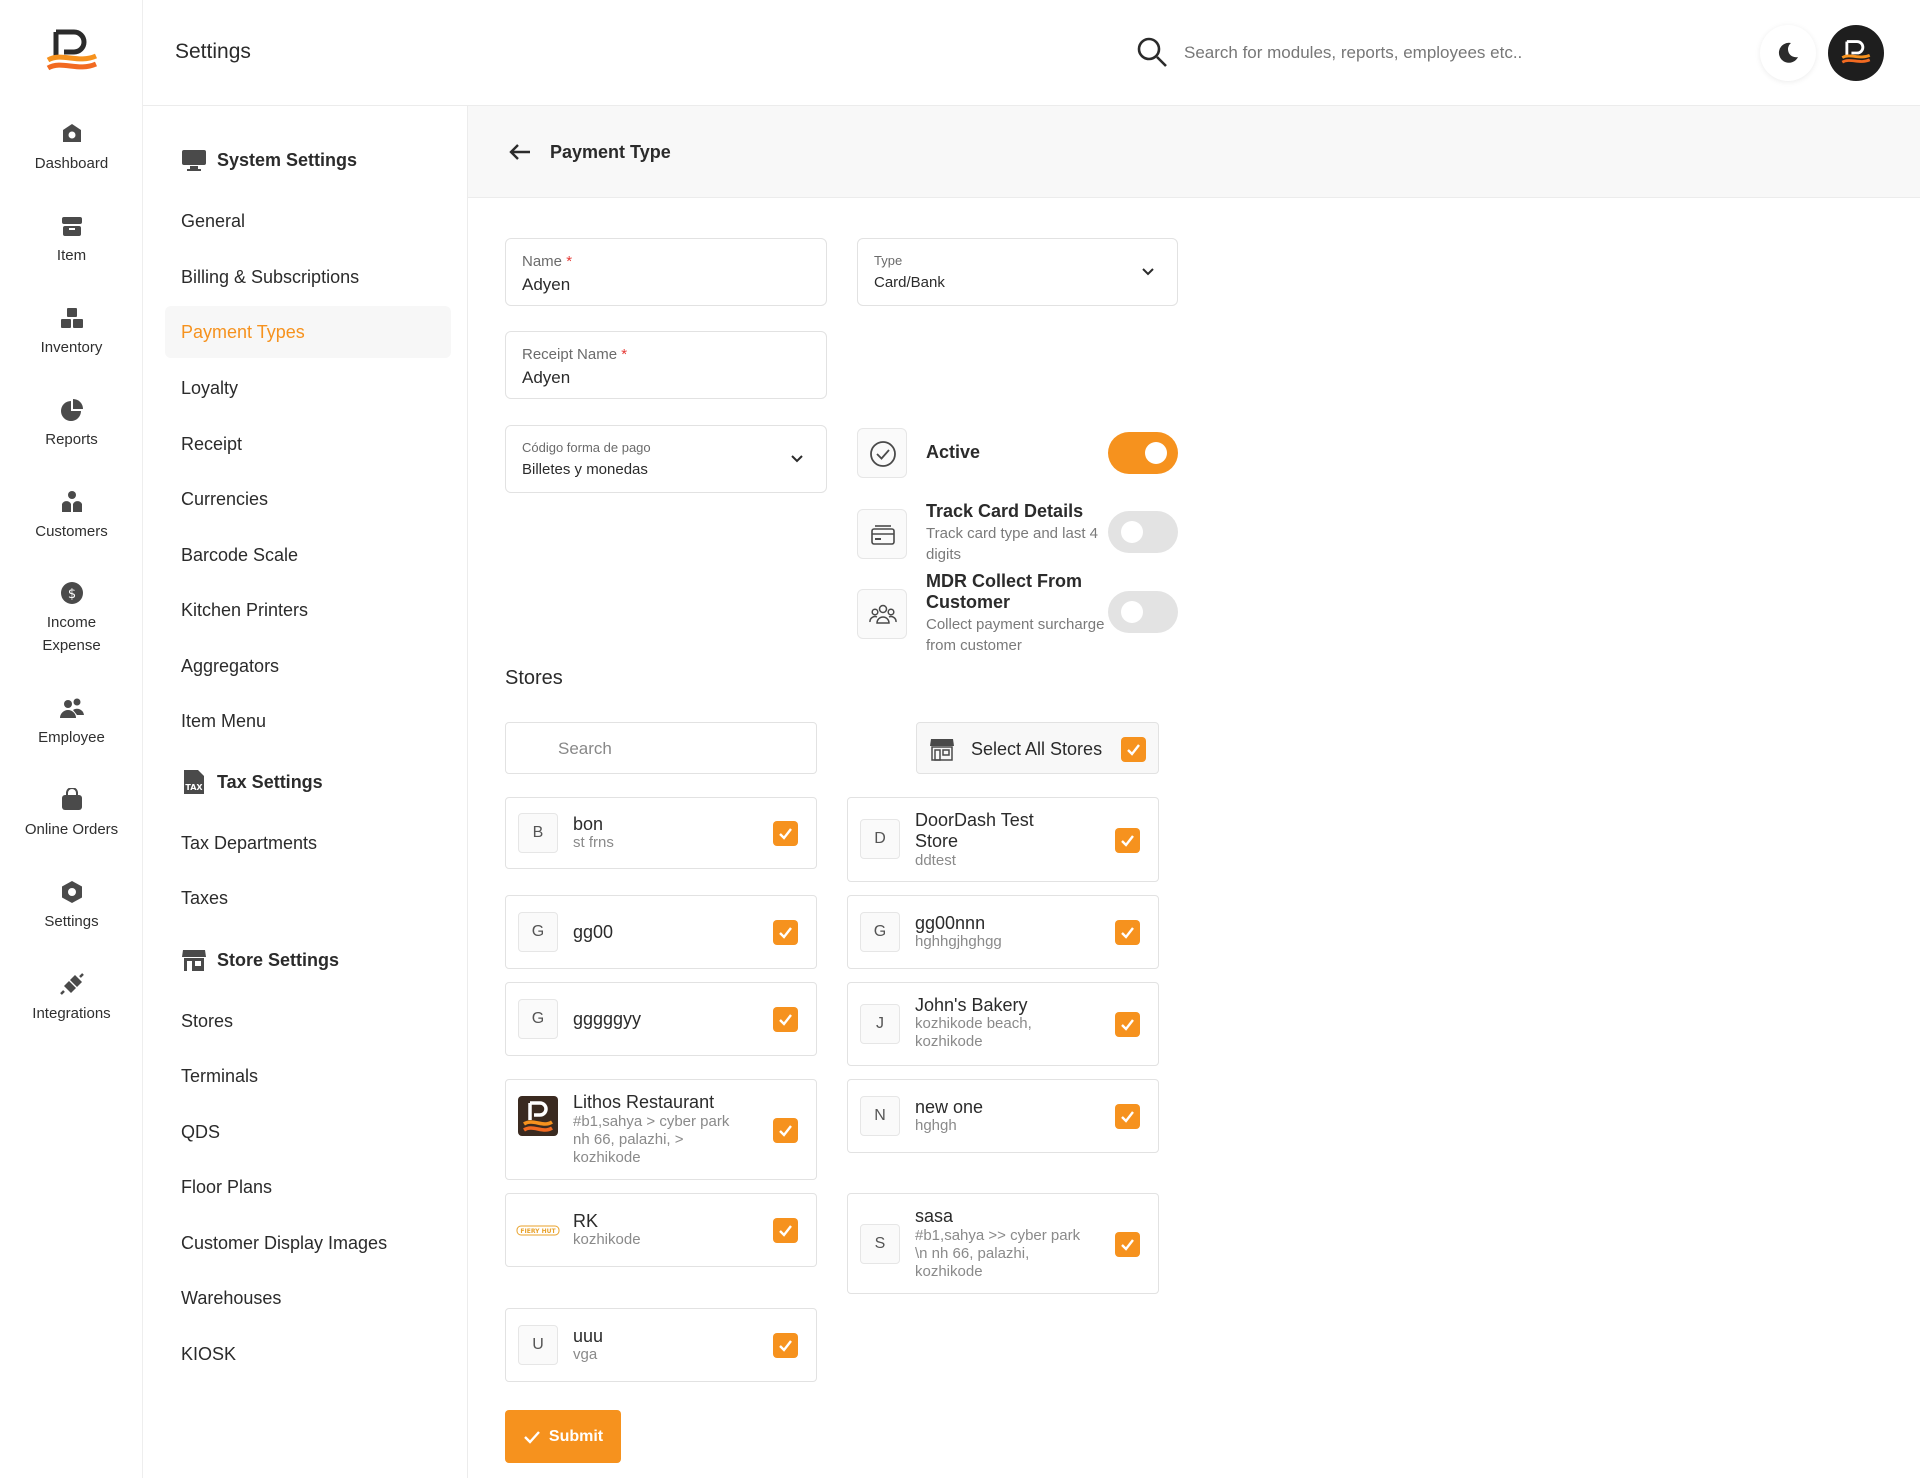 The image size is (1920, 1478). Describe the element at coordinates (1017, 272) in the screenshot. I see `type-select: Type Card/Bank` at that location.